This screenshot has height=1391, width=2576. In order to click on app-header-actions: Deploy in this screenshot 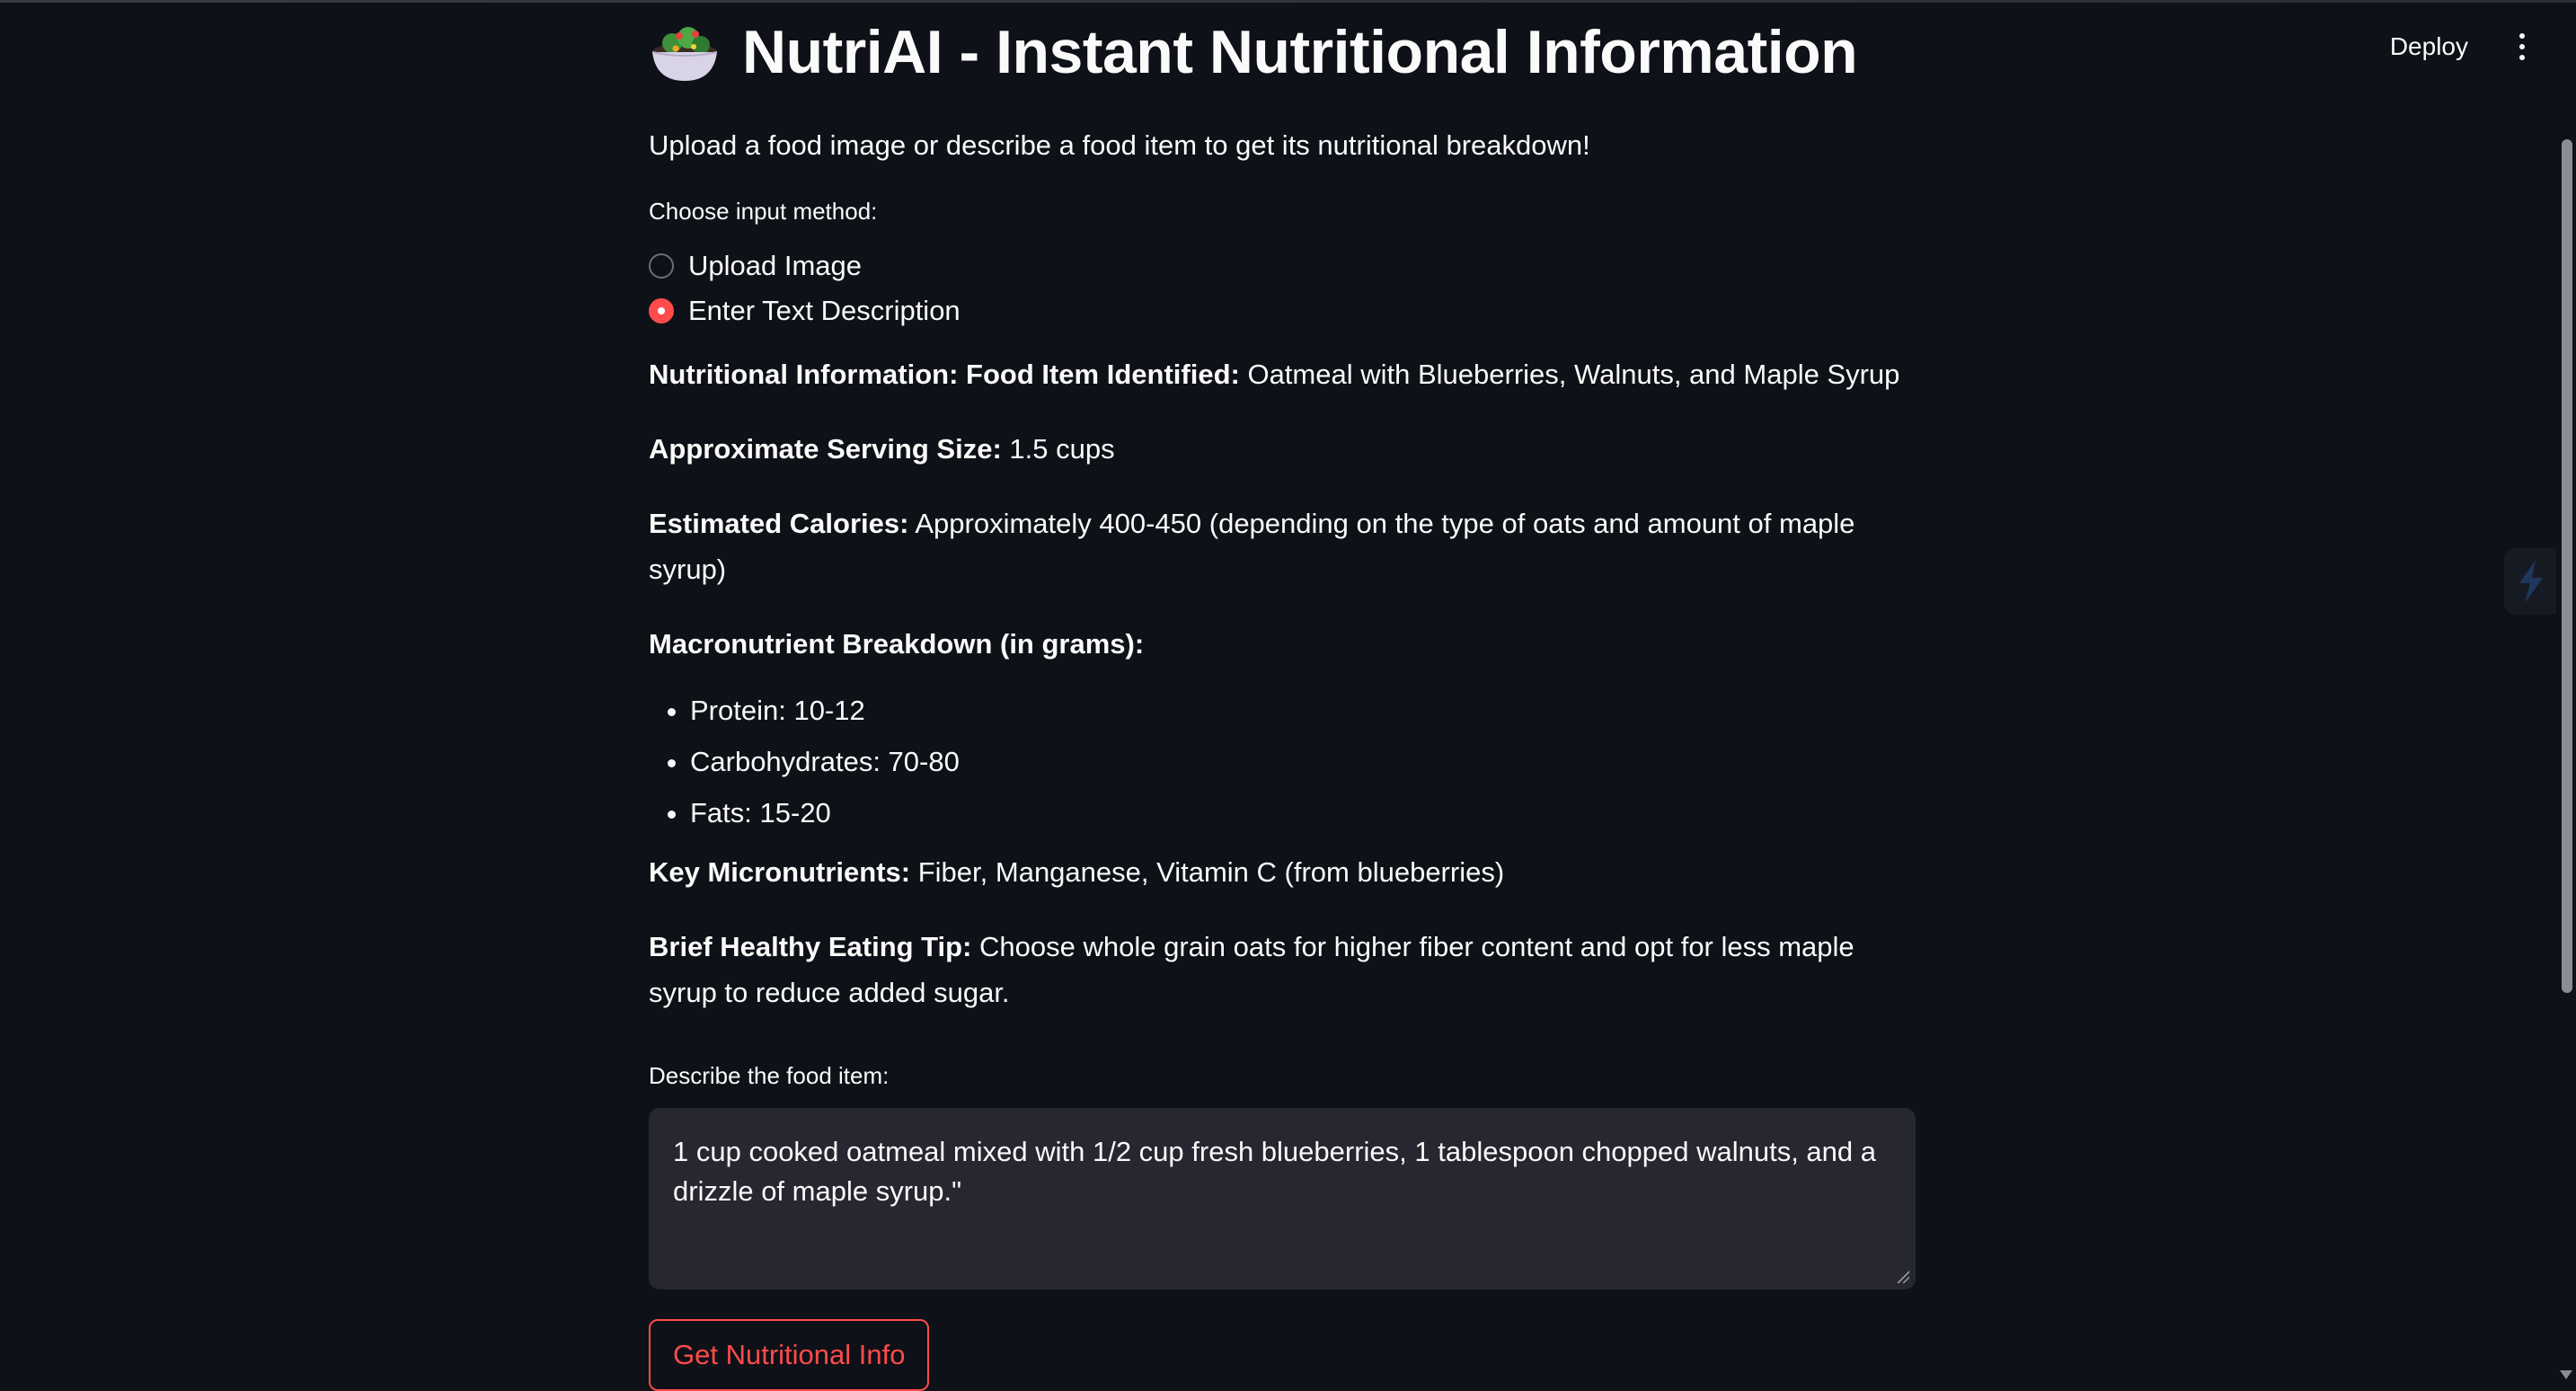, I will do `click(2456, 46)`.